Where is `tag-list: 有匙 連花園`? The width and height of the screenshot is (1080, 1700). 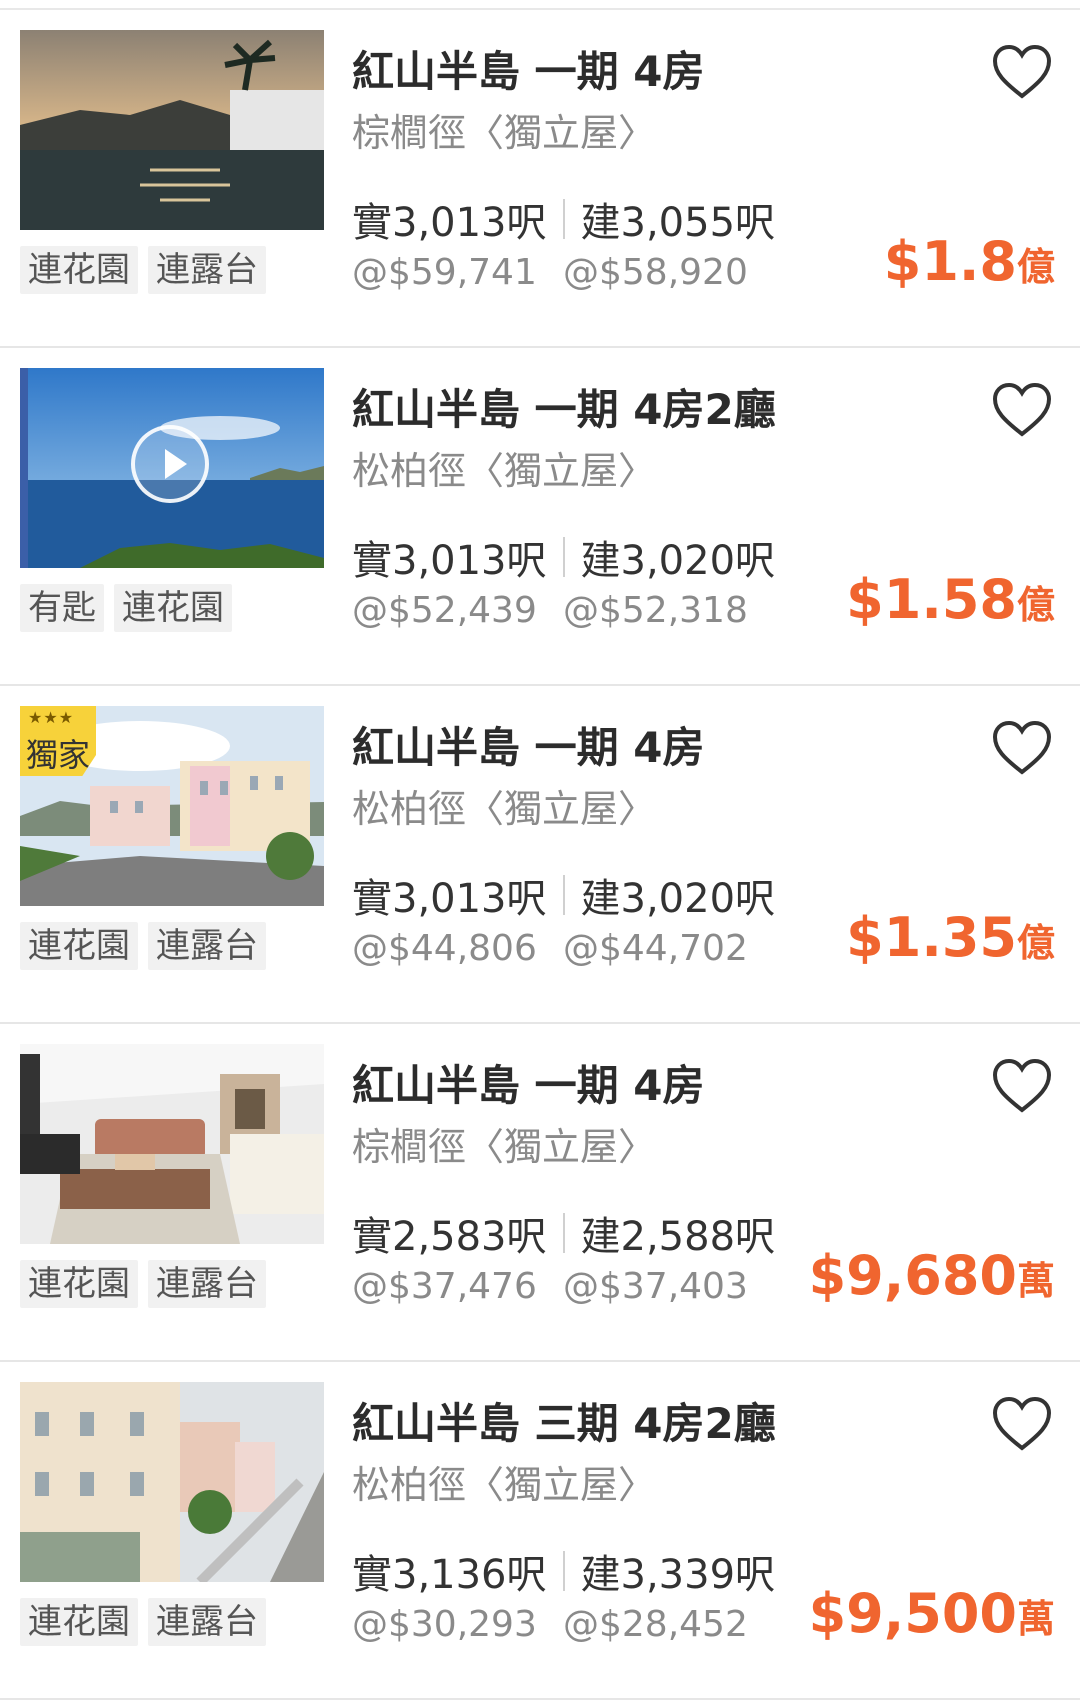 tag-list: 有匙 連花園 is located at coordinates (126, 608).